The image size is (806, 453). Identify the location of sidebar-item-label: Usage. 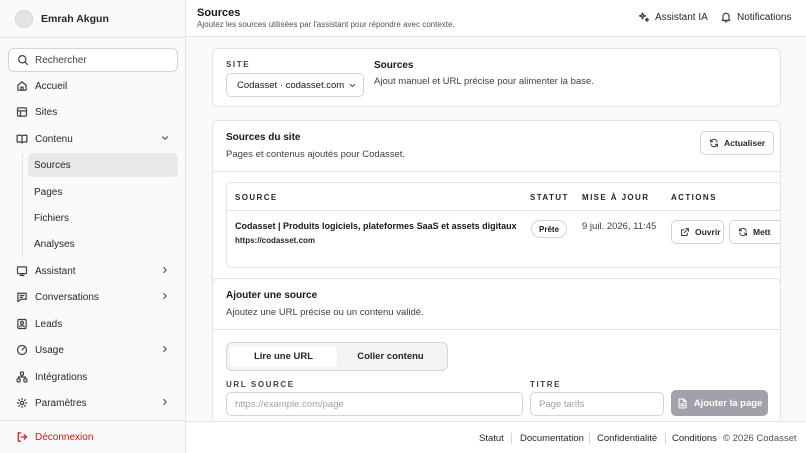
(49, 350).